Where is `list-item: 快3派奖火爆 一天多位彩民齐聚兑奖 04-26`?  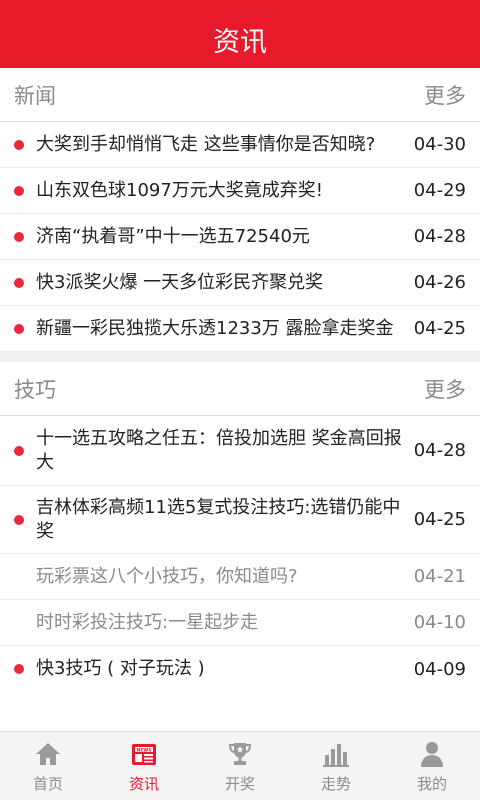 list-item: 快3派奖火爆 一天多位彩民齐聚兑奖 04-26 is located at coordinates (240, 283).